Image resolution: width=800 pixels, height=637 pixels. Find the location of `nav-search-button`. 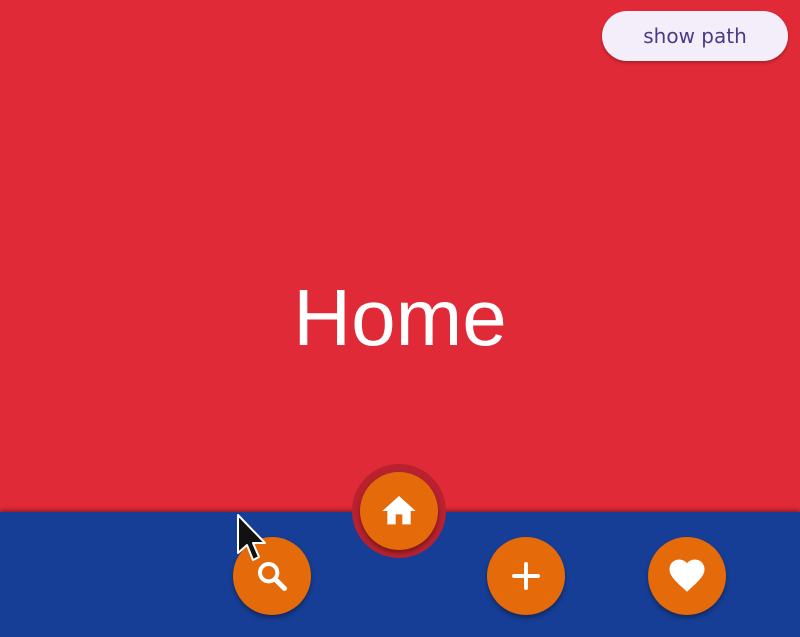

nav-search-button is located at coordinates (272, 576).